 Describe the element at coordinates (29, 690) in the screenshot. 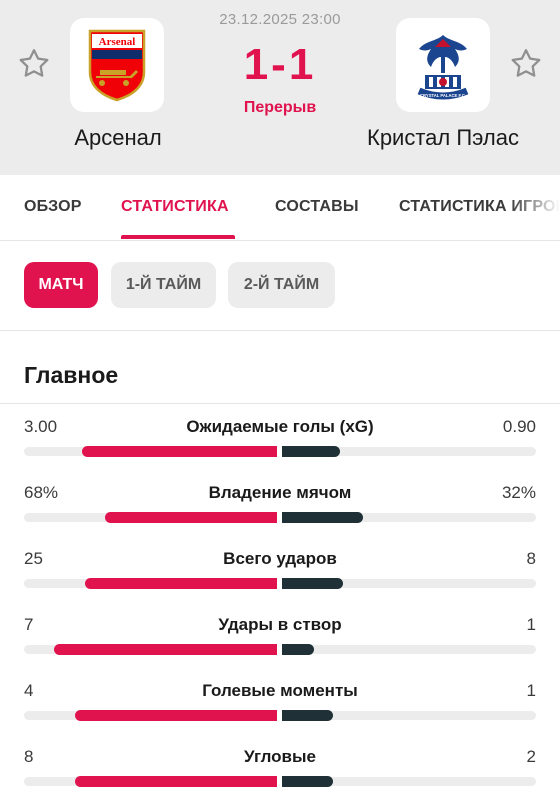

I see `stat-home-value: 4` at that location.